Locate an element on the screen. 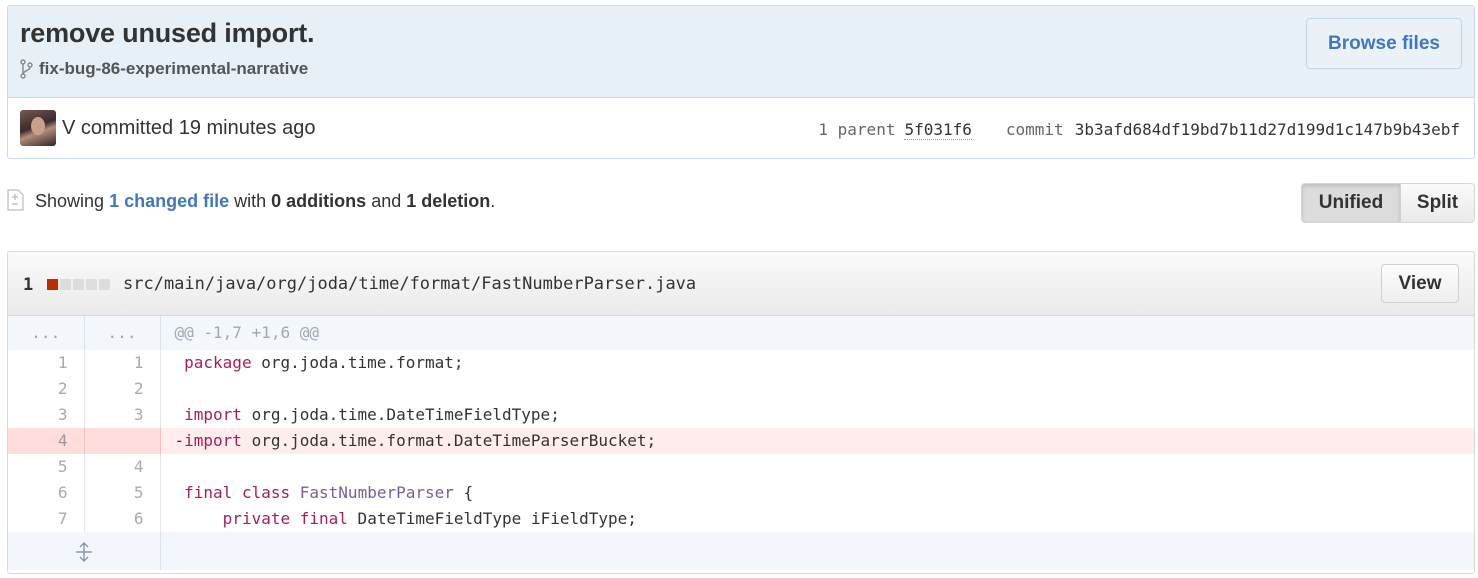 This screenshot has height=578, width=1478. new-line-number: 4 is located at coordinates (122, 467).